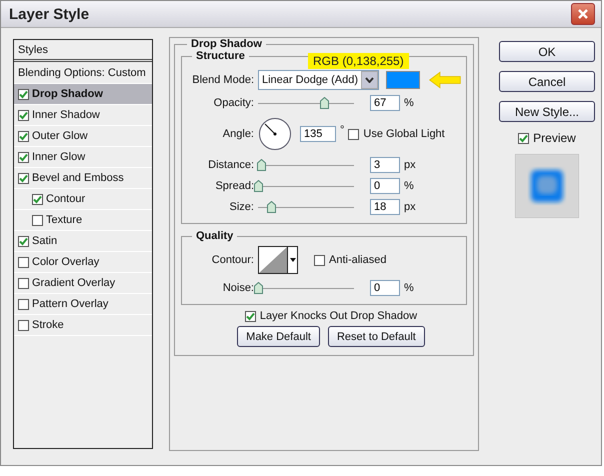 The width and height of the screenshot is (604, 476). I want to click on dialog-button: OK, so click(547, 51).